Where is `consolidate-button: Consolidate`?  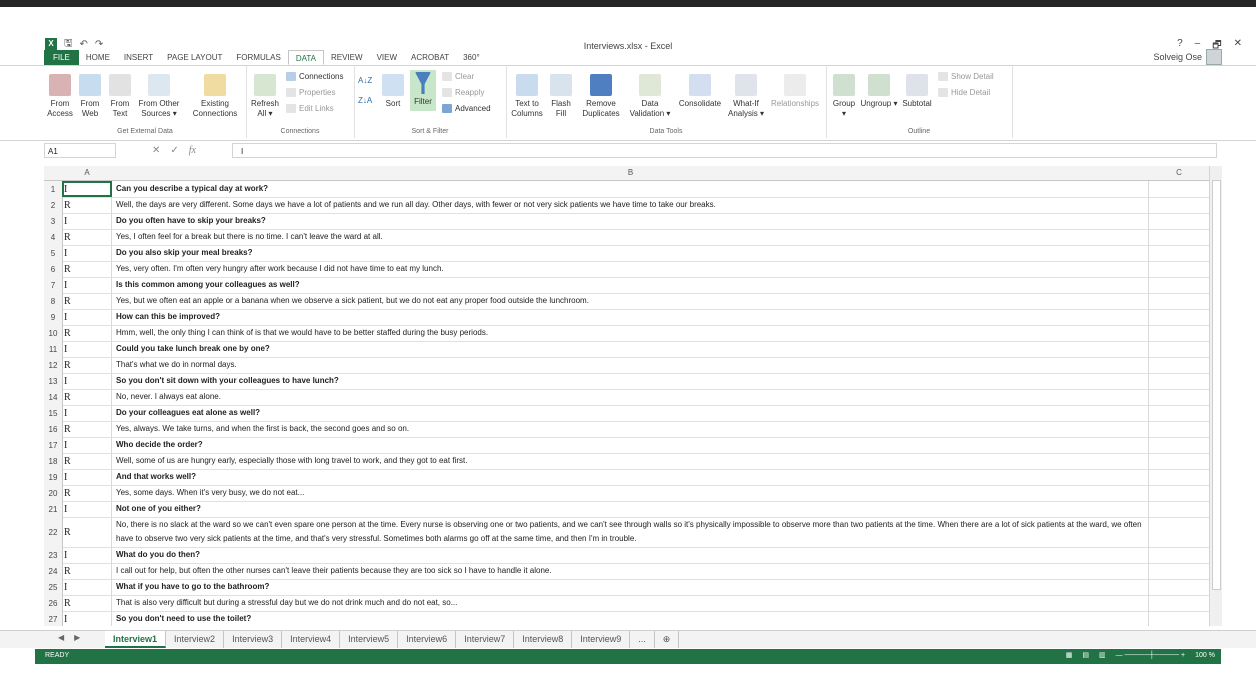
consolidate-button: Consolidate is located at coordinates (700, 91).